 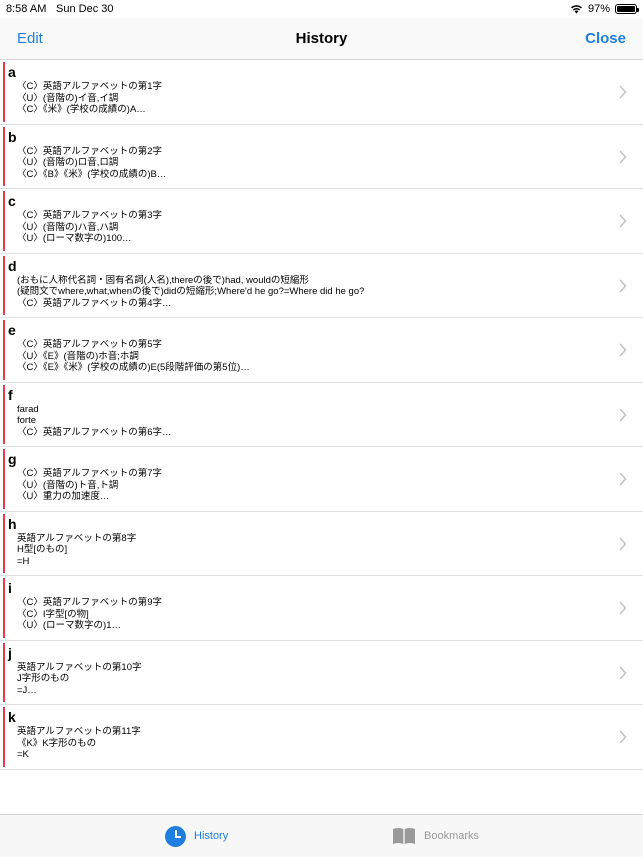 I want to click on row-definitions: 英語アルファベットの第8字 H型[のもの] =H, so click(x=310, y=550).